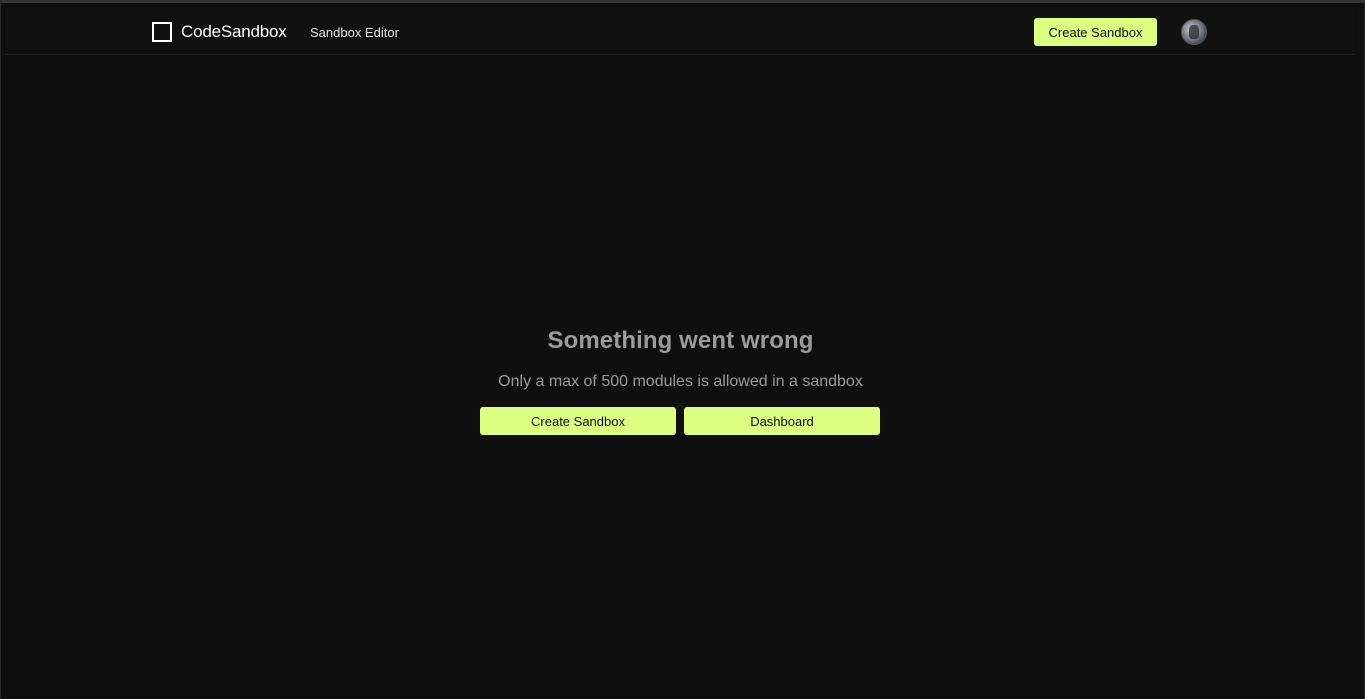 The width and height of the screenshot is (1365, 699). Describe the element at coordinates (782, 421) in the screenshot. I see `dashboard-button: Dashboard` at that location.